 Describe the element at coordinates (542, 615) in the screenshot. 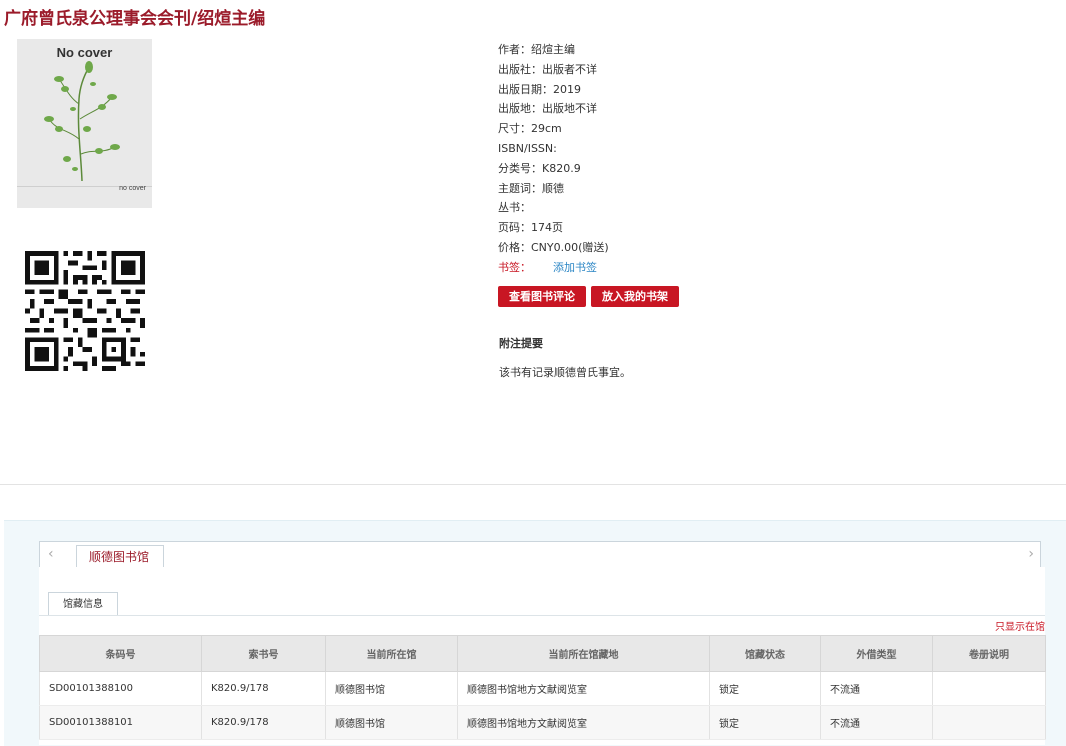

I see `subtab-underline` at that location.